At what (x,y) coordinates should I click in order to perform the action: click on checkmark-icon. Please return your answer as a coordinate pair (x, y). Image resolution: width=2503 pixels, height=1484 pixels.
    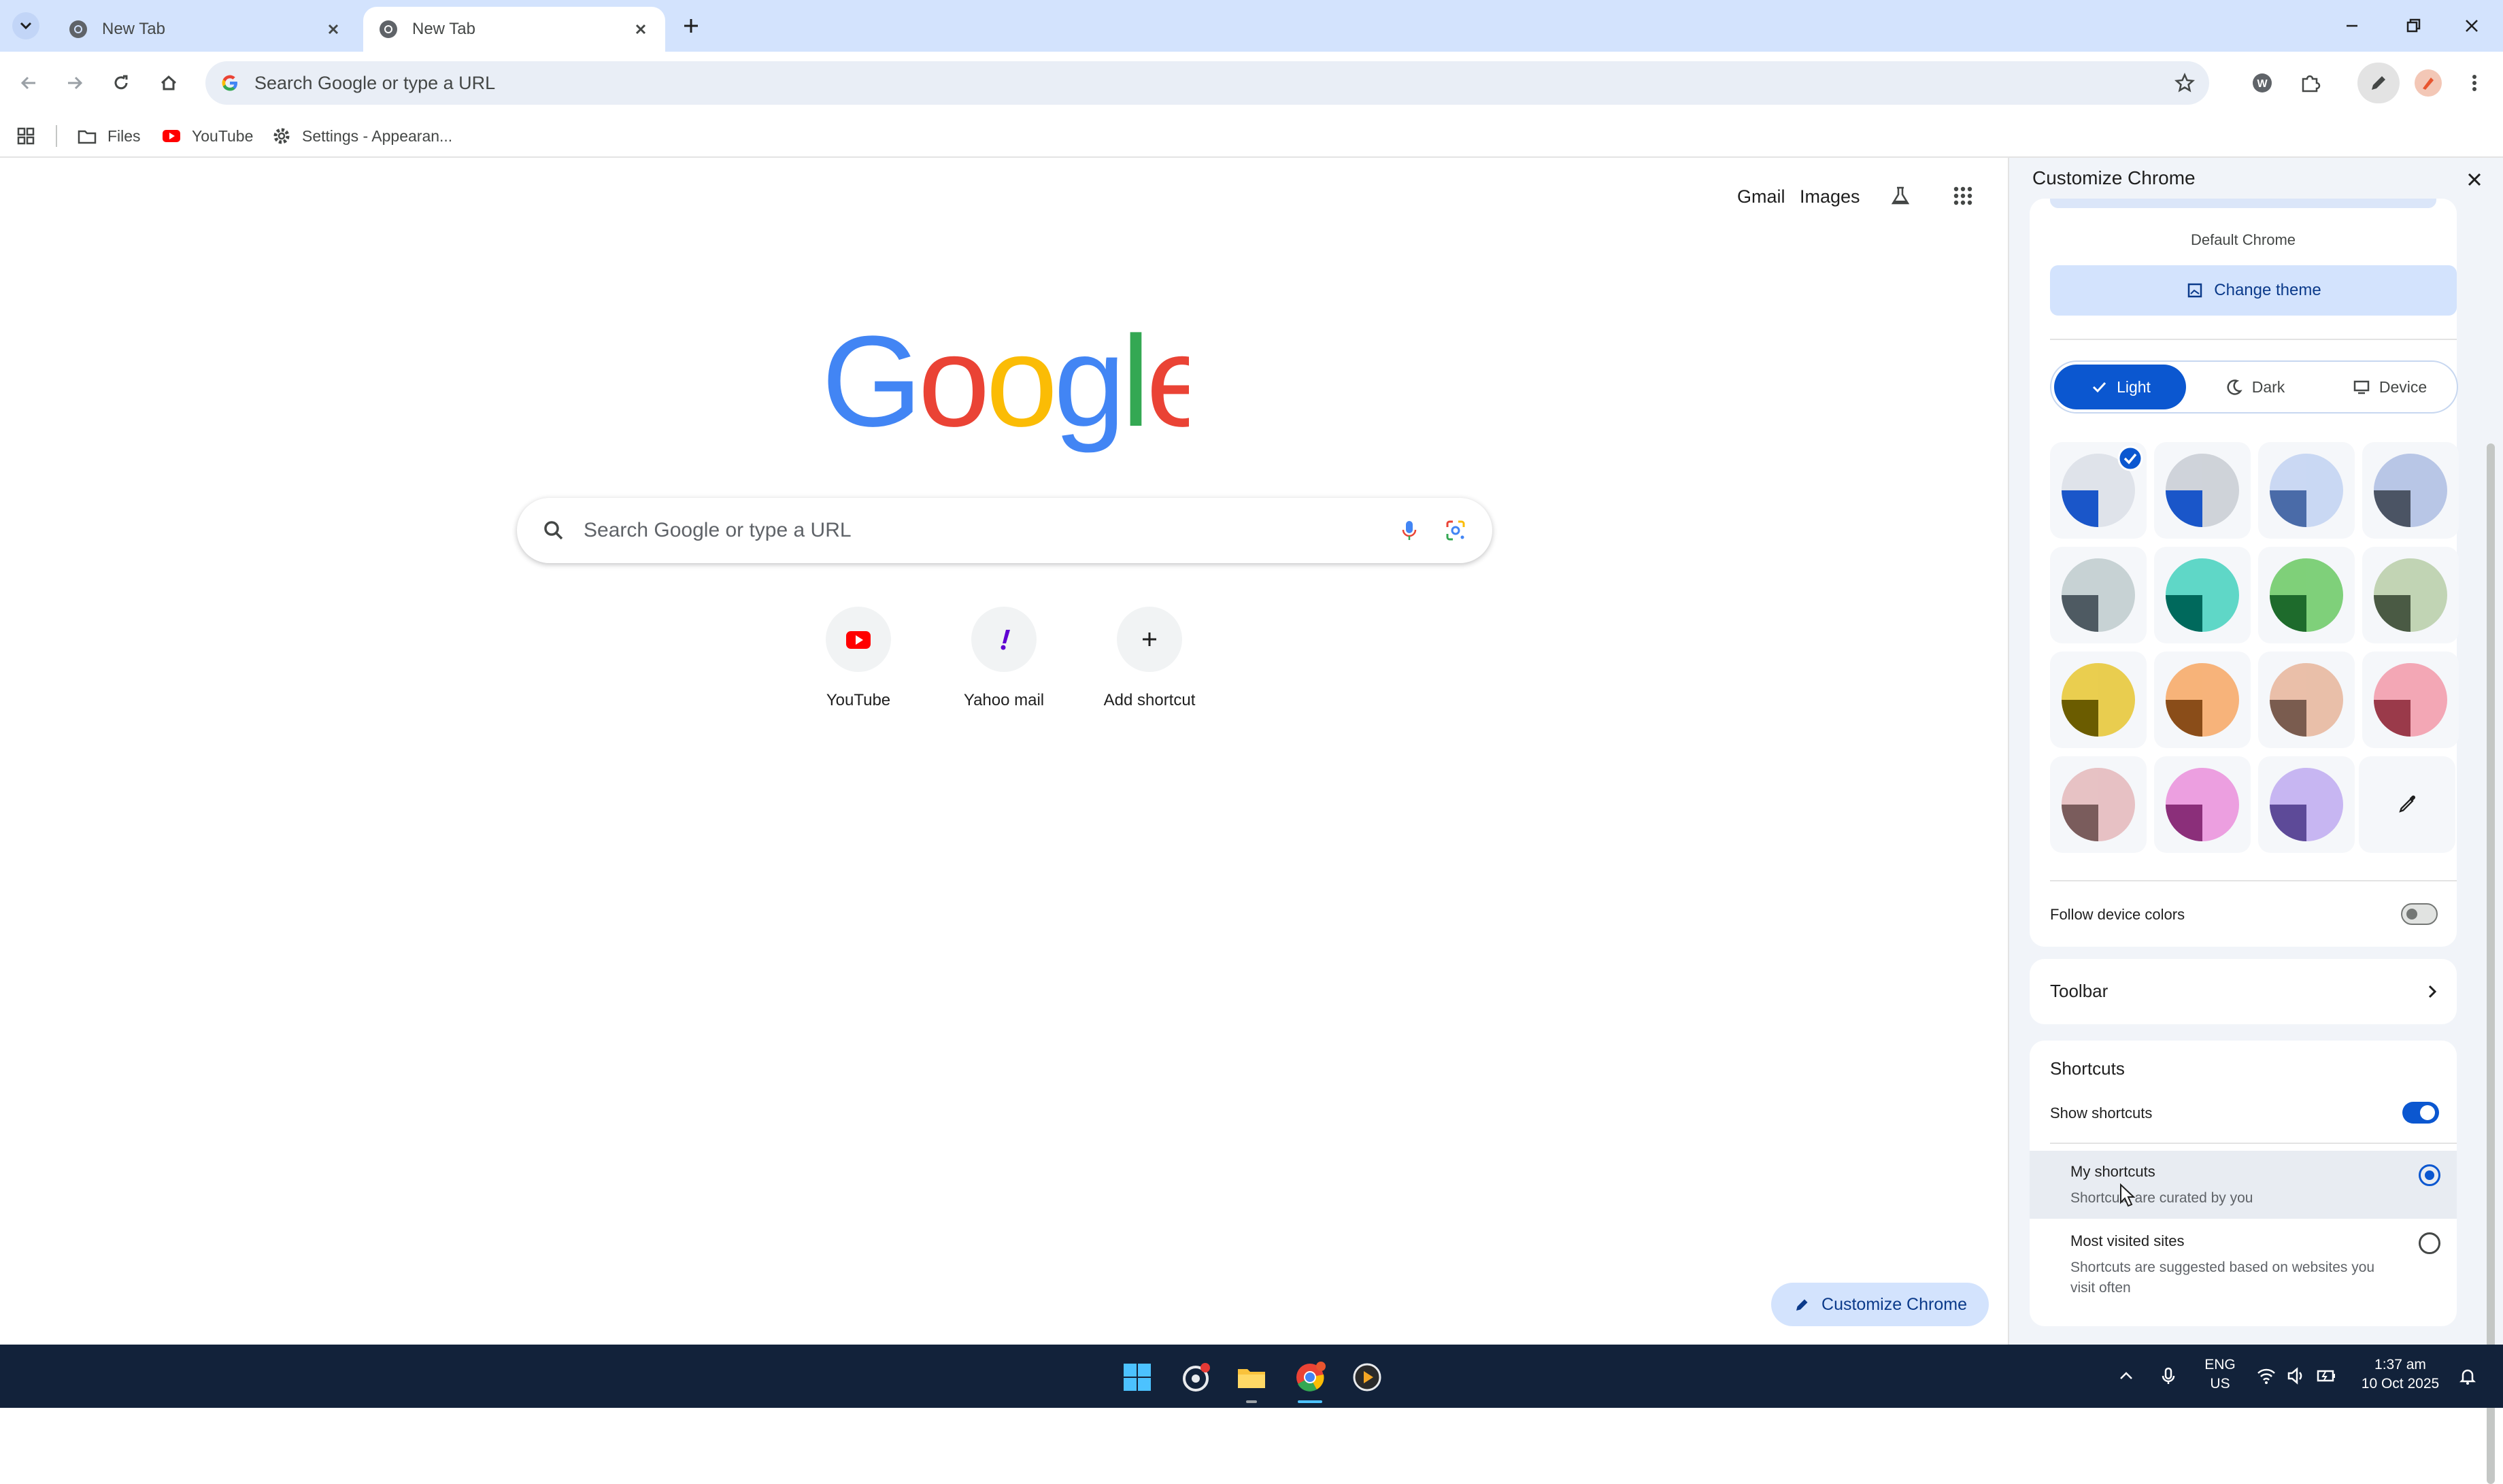
    Looking at the image, I should click on (2099, 388).